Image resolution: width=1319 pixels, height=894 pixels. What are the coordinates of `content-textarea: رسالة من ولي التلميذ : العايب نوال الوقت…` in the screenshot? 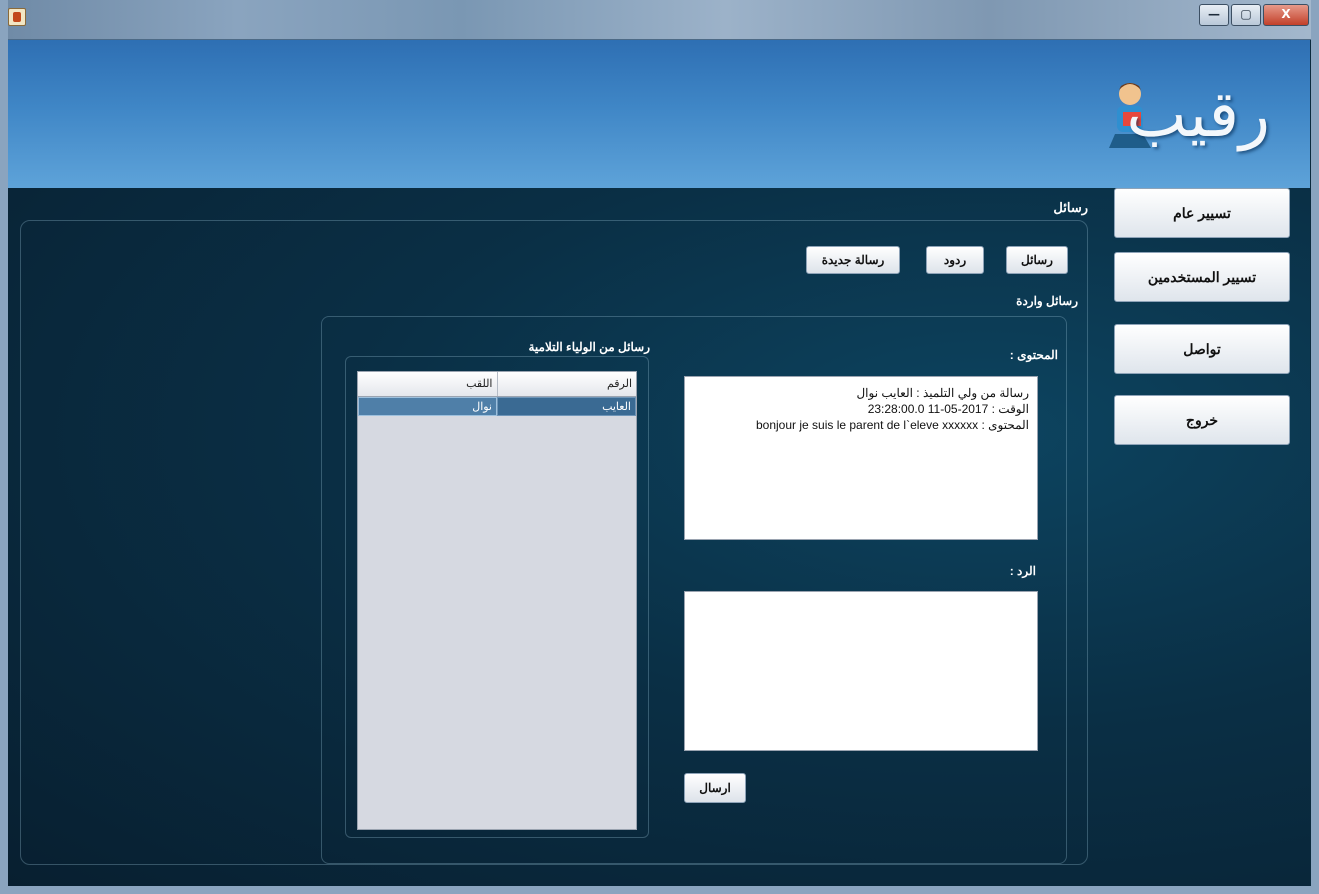 It's located at (861, 458).